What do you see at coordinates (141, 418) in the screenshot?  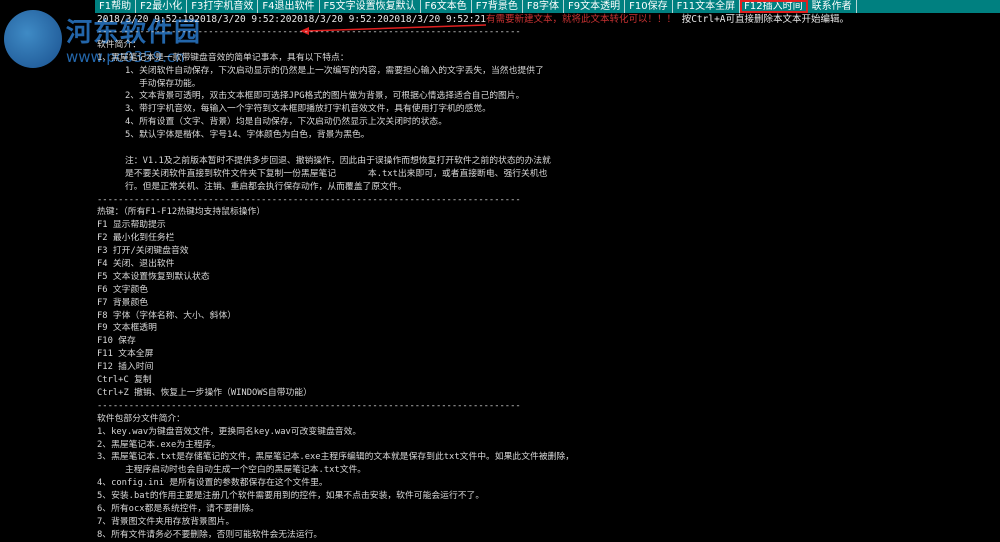 I see `files-title: 软件包部分文件简介：` at bounding box center [141, 418].